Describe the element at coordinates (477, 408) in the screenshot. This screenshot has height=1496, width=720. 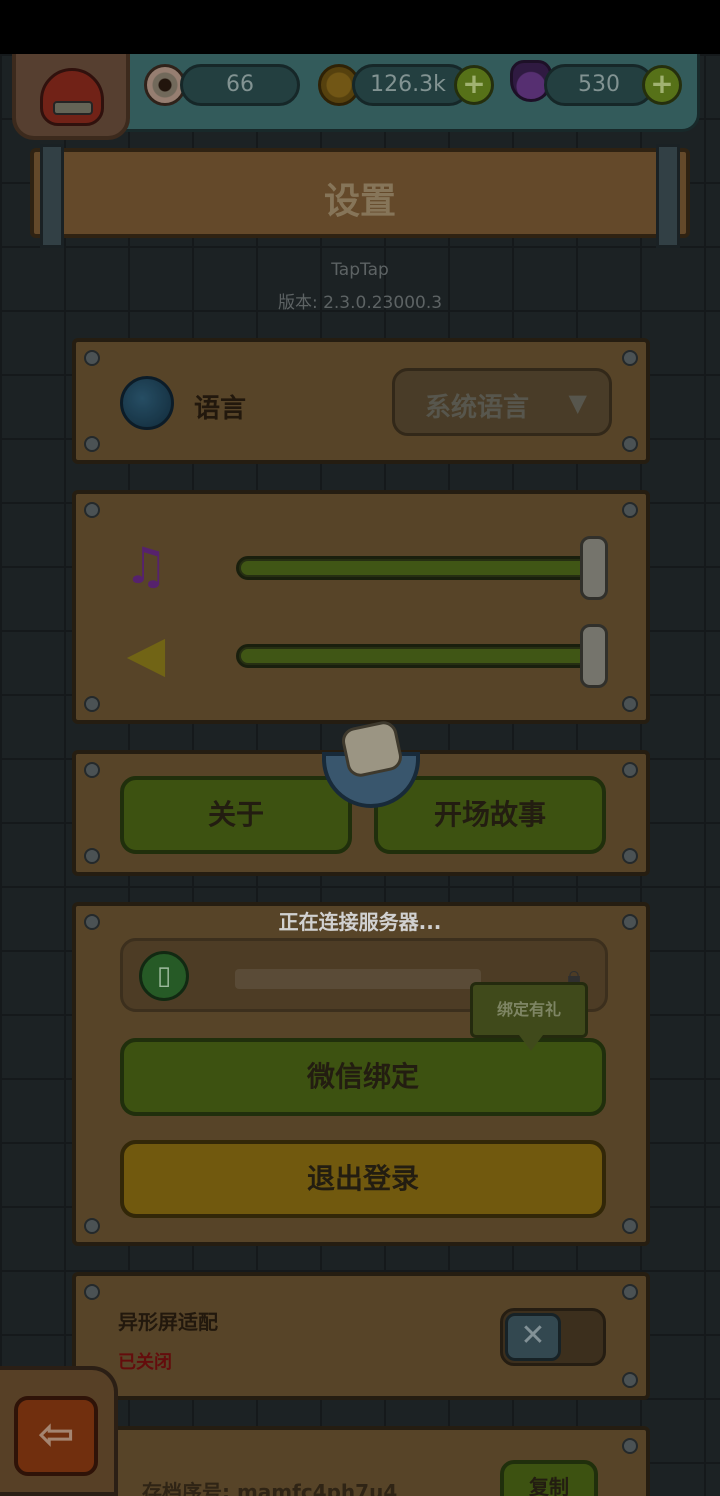
I see `language-selected-value: 系统语言` at that location.